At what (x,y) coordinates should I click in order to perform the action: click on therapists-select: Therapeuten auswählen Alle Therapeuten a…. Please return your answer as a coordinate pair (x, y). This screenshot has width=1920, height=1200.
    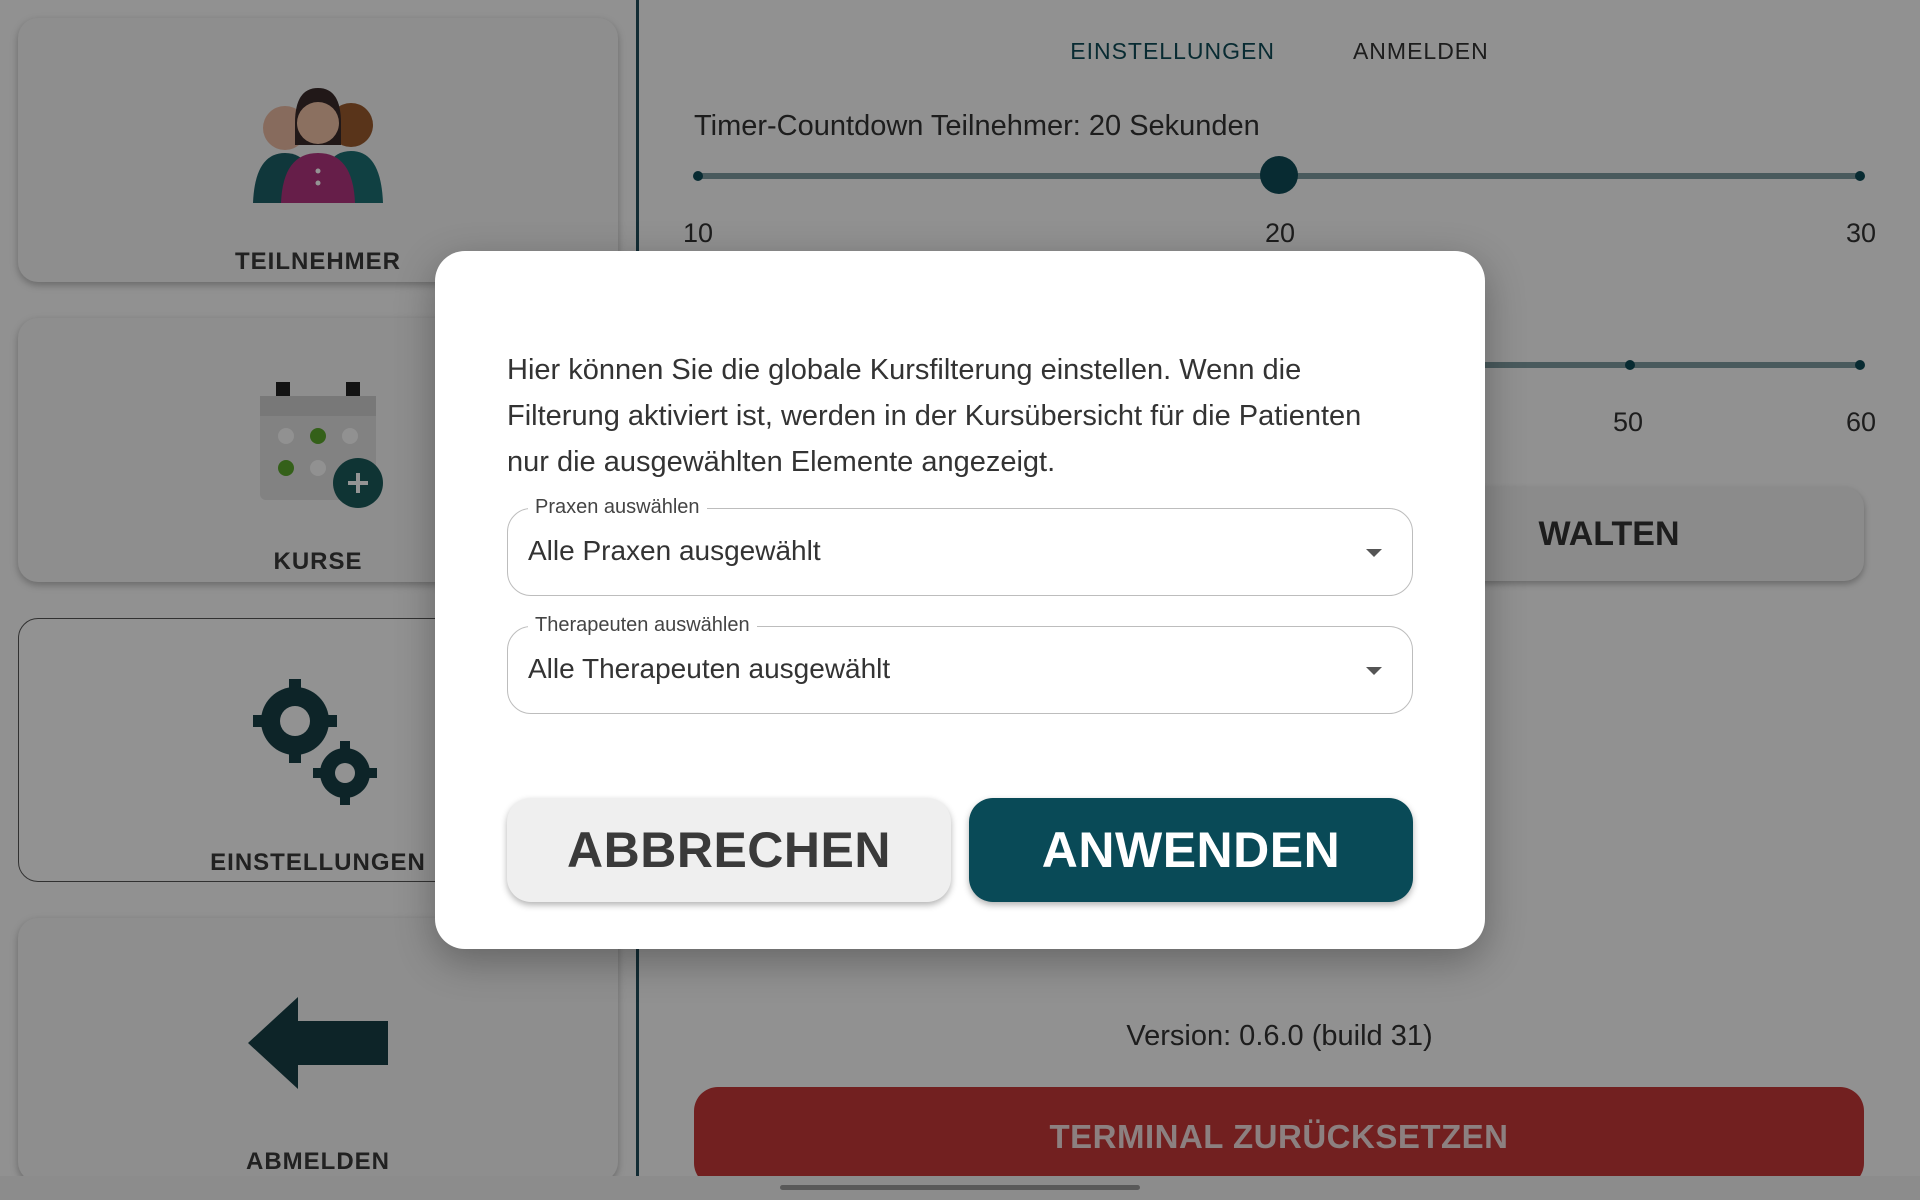
    Looking at the image, I should click on (960, 664).